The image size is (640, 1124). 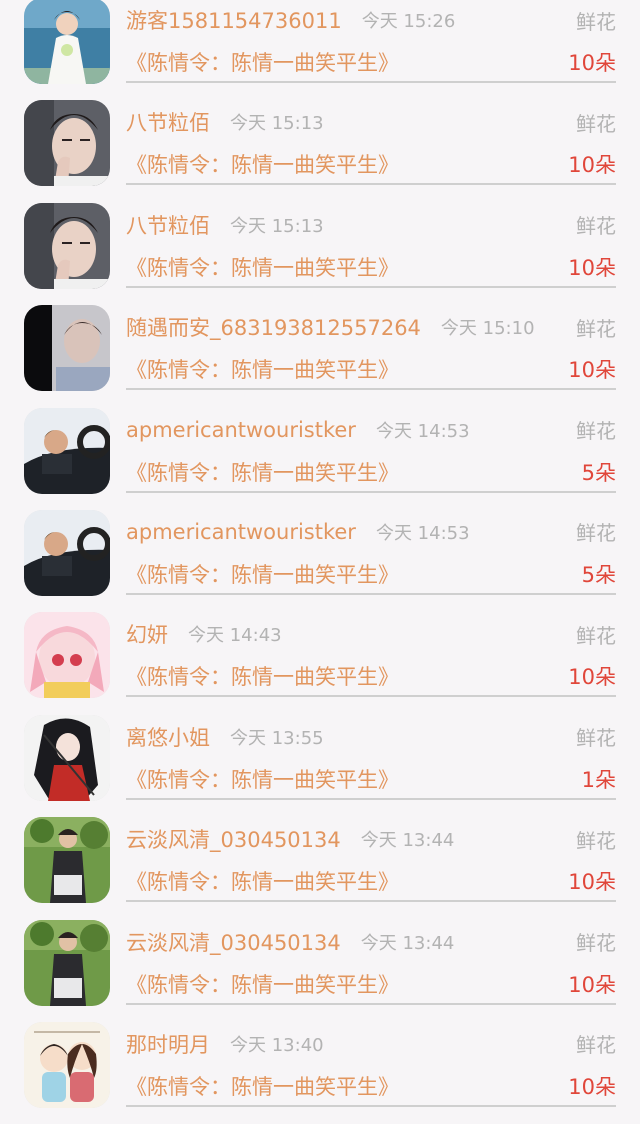 I want to click on username: 幻妍, so click(x=147, y=634).